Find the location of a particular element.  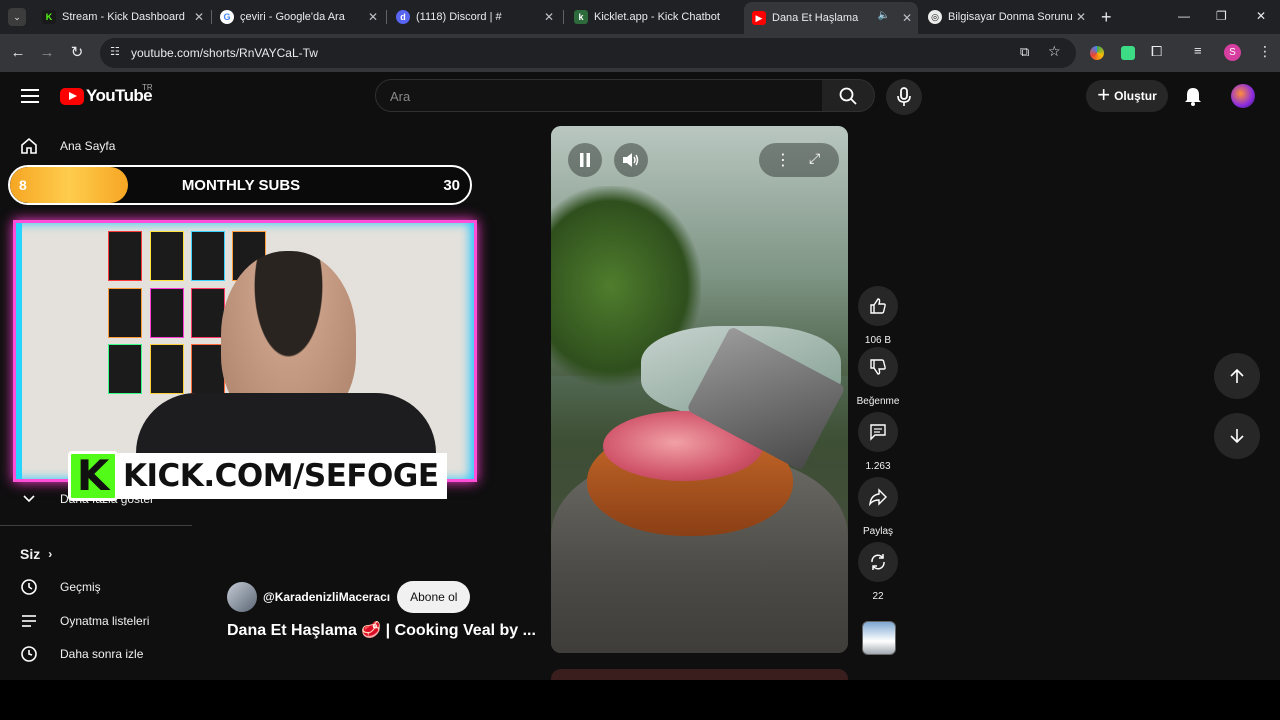

thumbs-up-icon is located at coordinates (878, 306).